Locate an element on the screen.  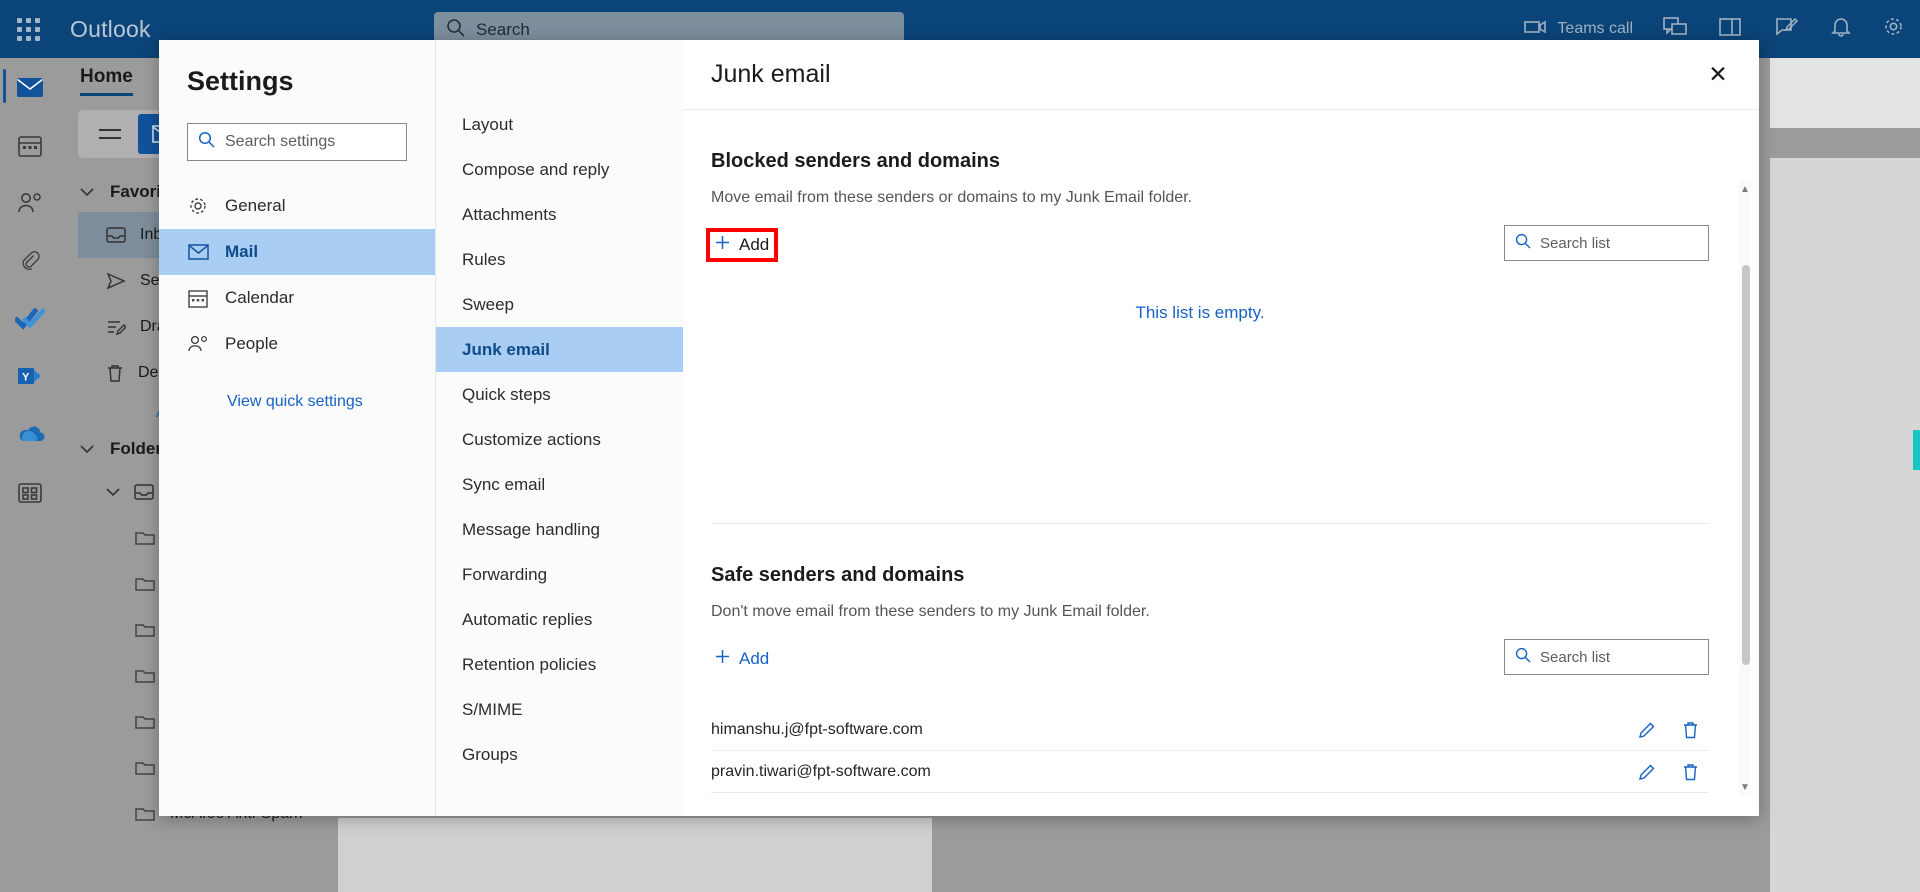
settings-category-label: People is located at coordinates (251, 343).